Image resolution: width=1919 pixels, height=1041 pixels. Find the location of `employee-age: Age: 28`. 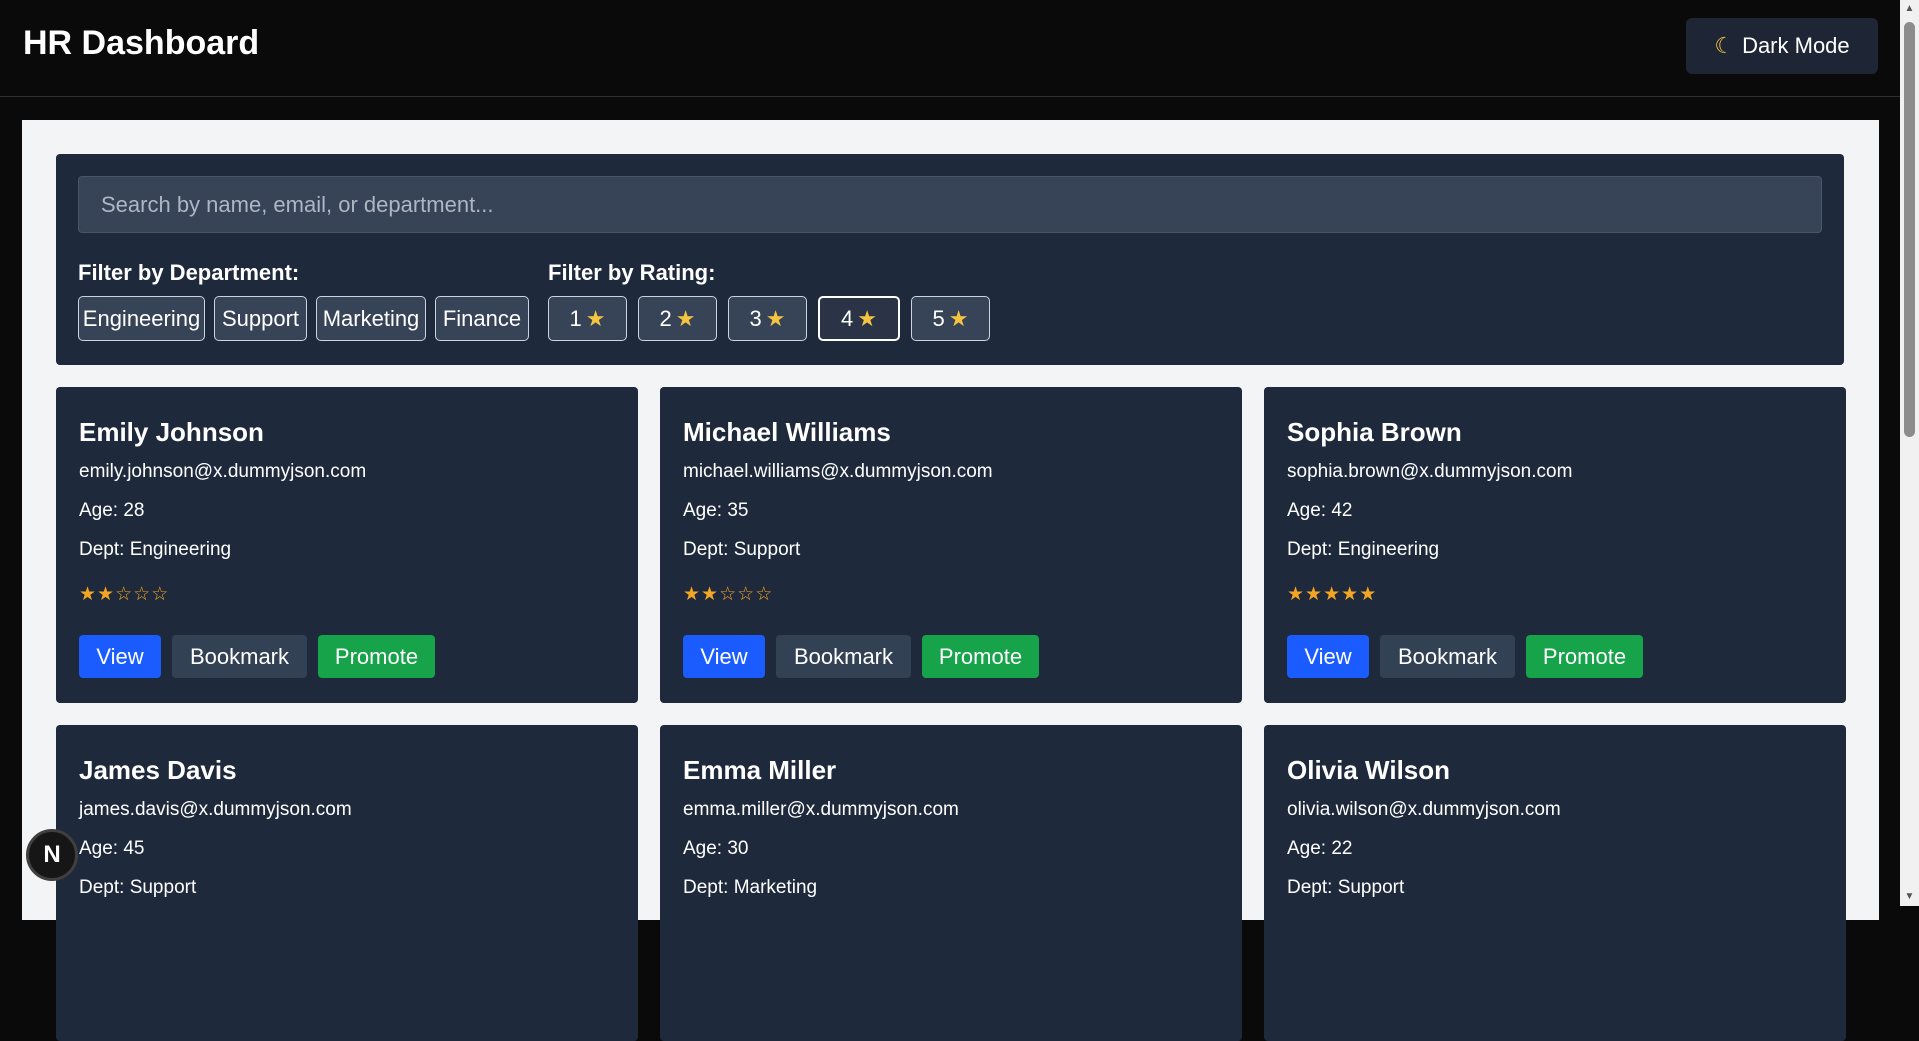

employee-age: Age: 28 is located at coordinates (112, 510).